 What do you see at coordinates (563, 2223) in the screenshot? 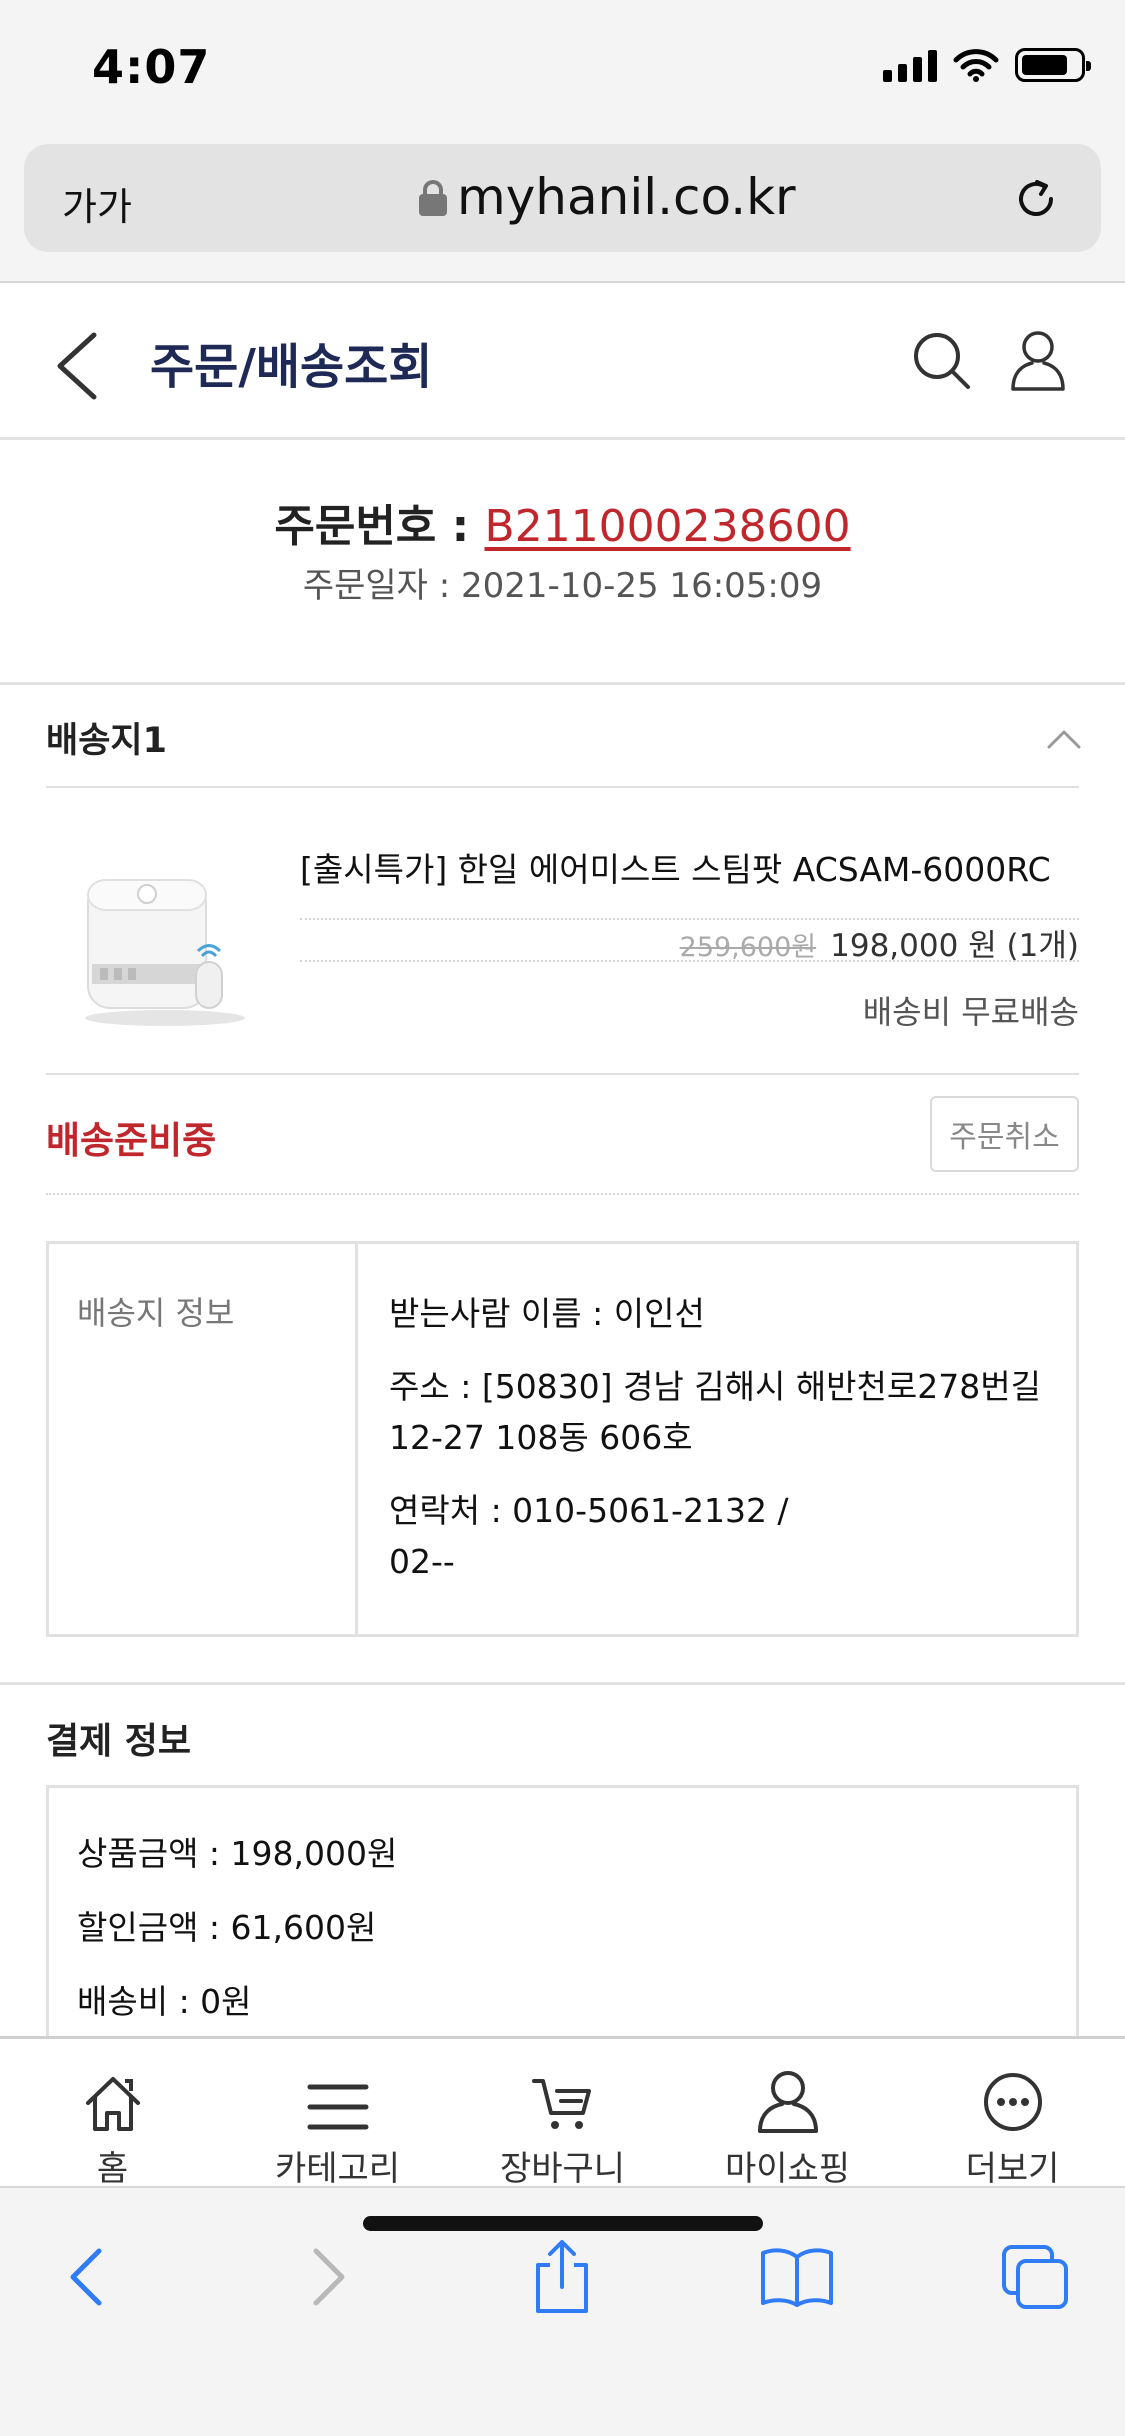
I see `home-indicator` at bounding box center [563, 2223].